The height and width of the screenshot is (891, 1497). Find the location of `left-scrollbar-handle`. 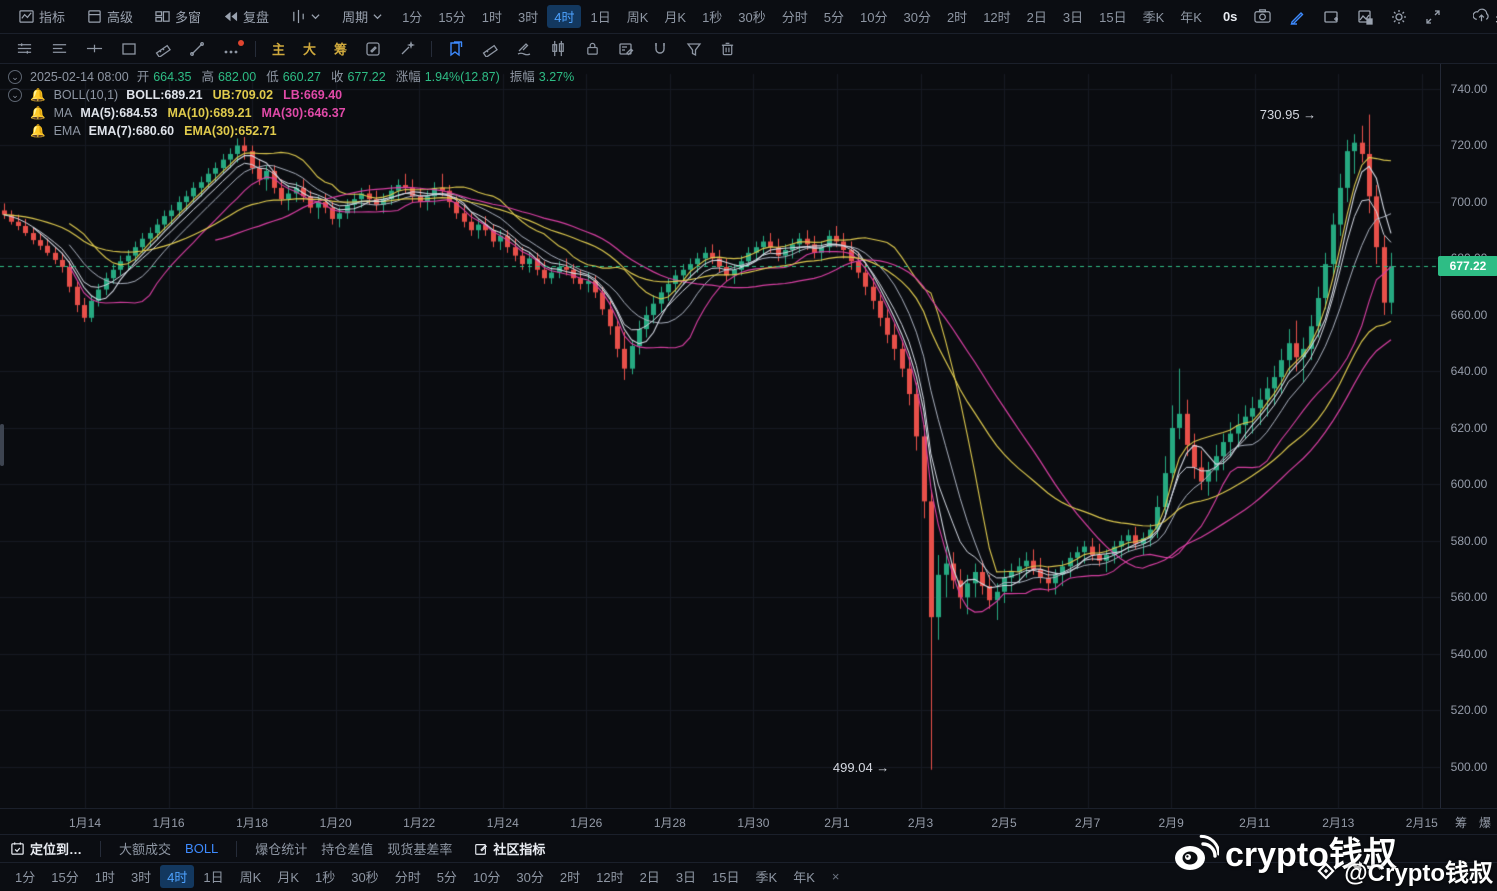

left-scrollbar-handle is located at coordinates (2, 445).